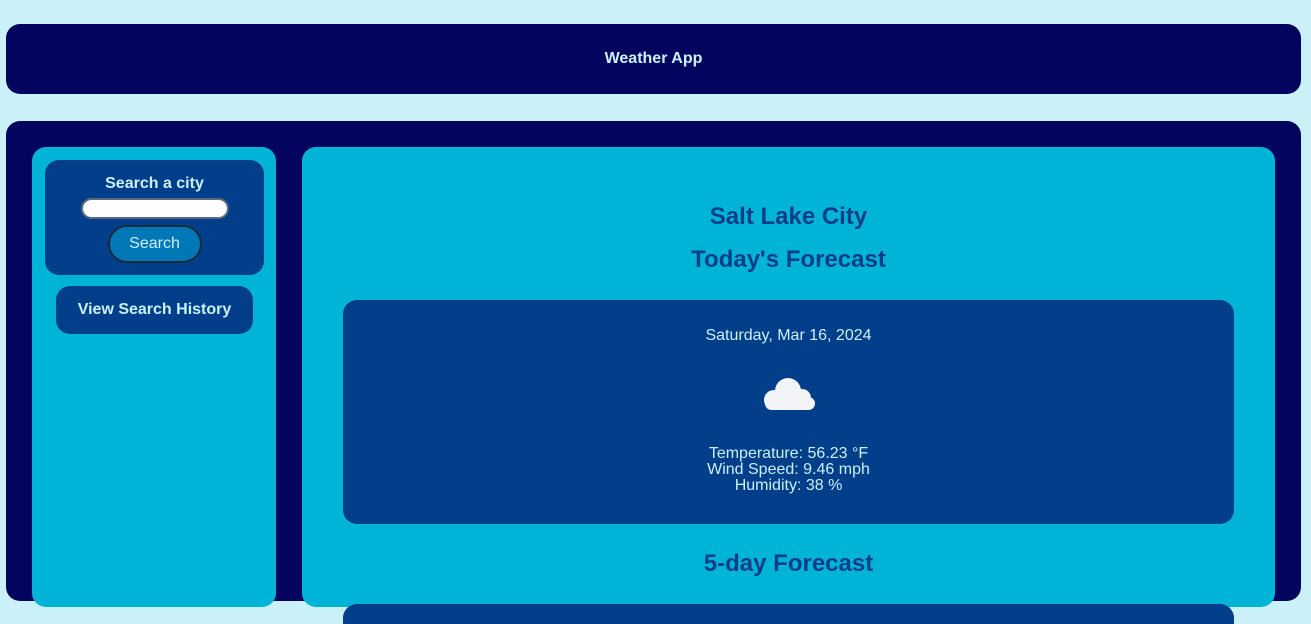 The height and width of the screenshot is (624, 1311). I want to click on forecast-date: Saturday, Mar 16, 2024, so click(788, 335).